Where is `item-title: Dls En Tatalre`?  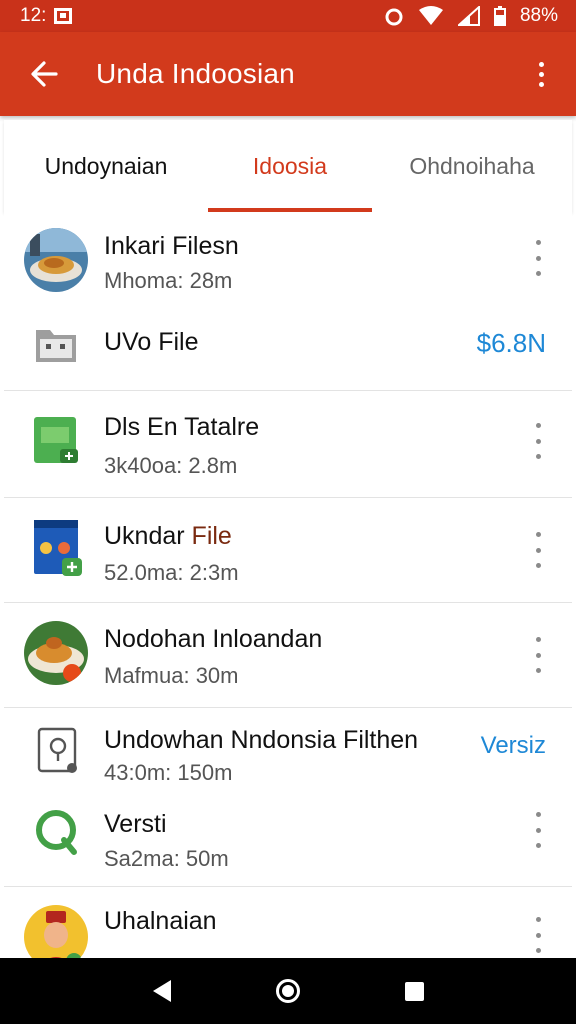
item-title: Dls En Tatalre is located at coordinates (182, 427).